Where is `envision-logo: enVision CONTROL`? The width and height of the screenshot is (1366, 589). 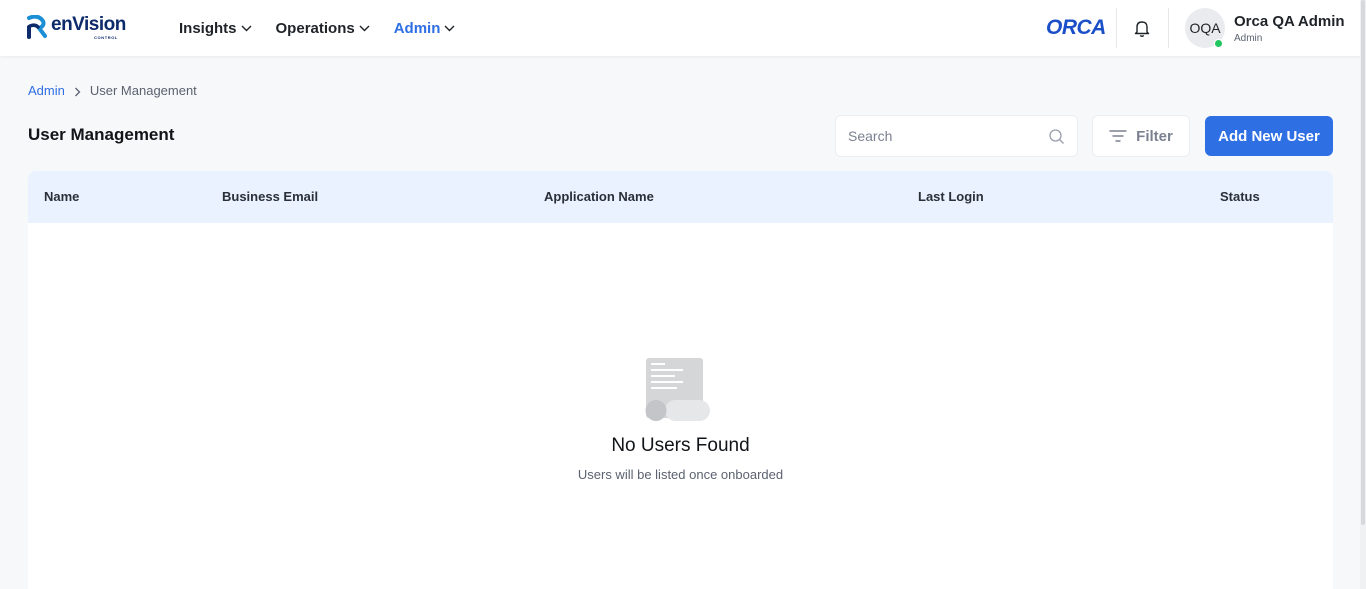
envision-logo: enVision CONTROL is located at coordinates (78, 29).